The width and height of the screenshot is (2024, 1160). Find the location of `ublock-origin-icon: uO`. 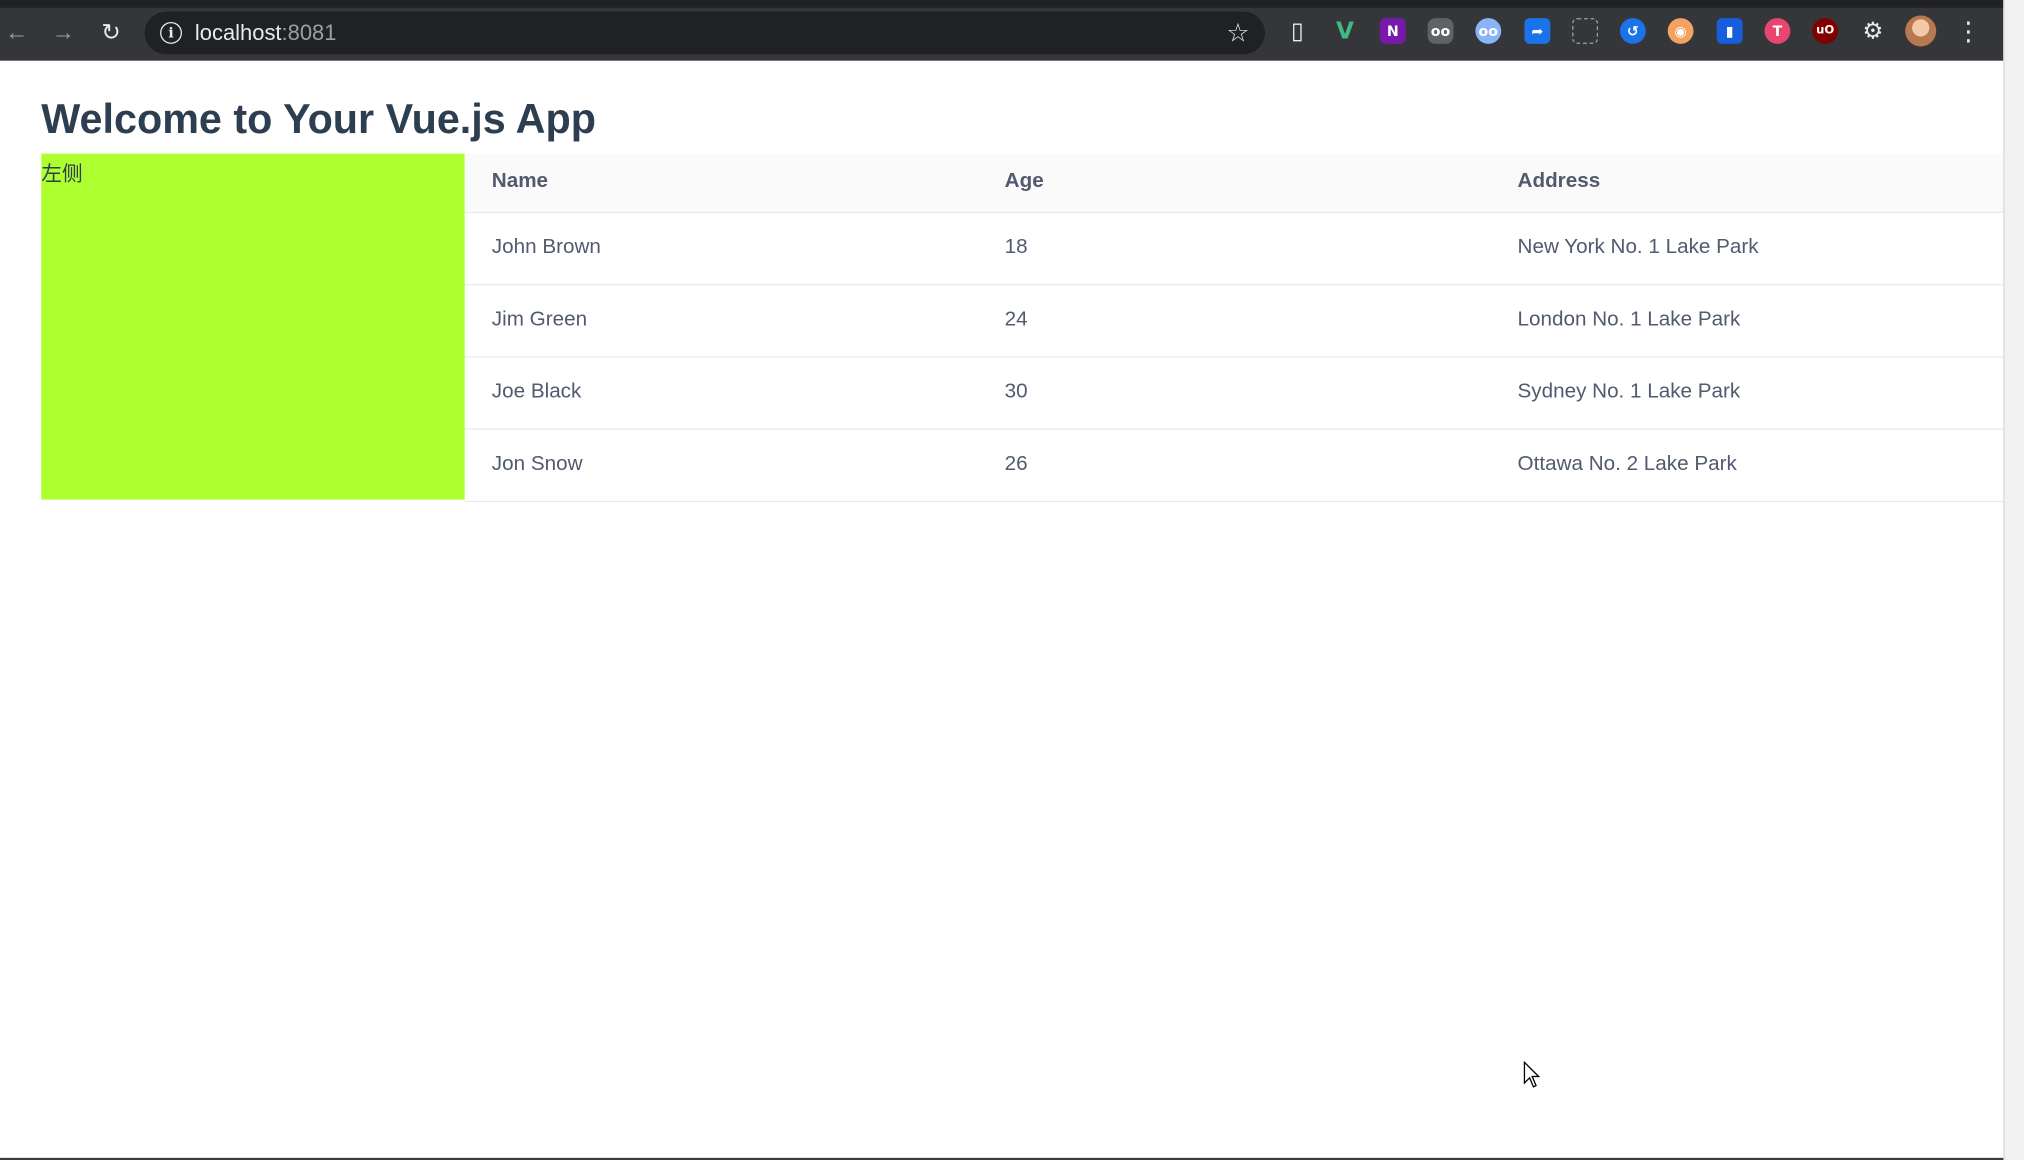

ublock-origin-icon: uO is located at coordinates (1825, 31).